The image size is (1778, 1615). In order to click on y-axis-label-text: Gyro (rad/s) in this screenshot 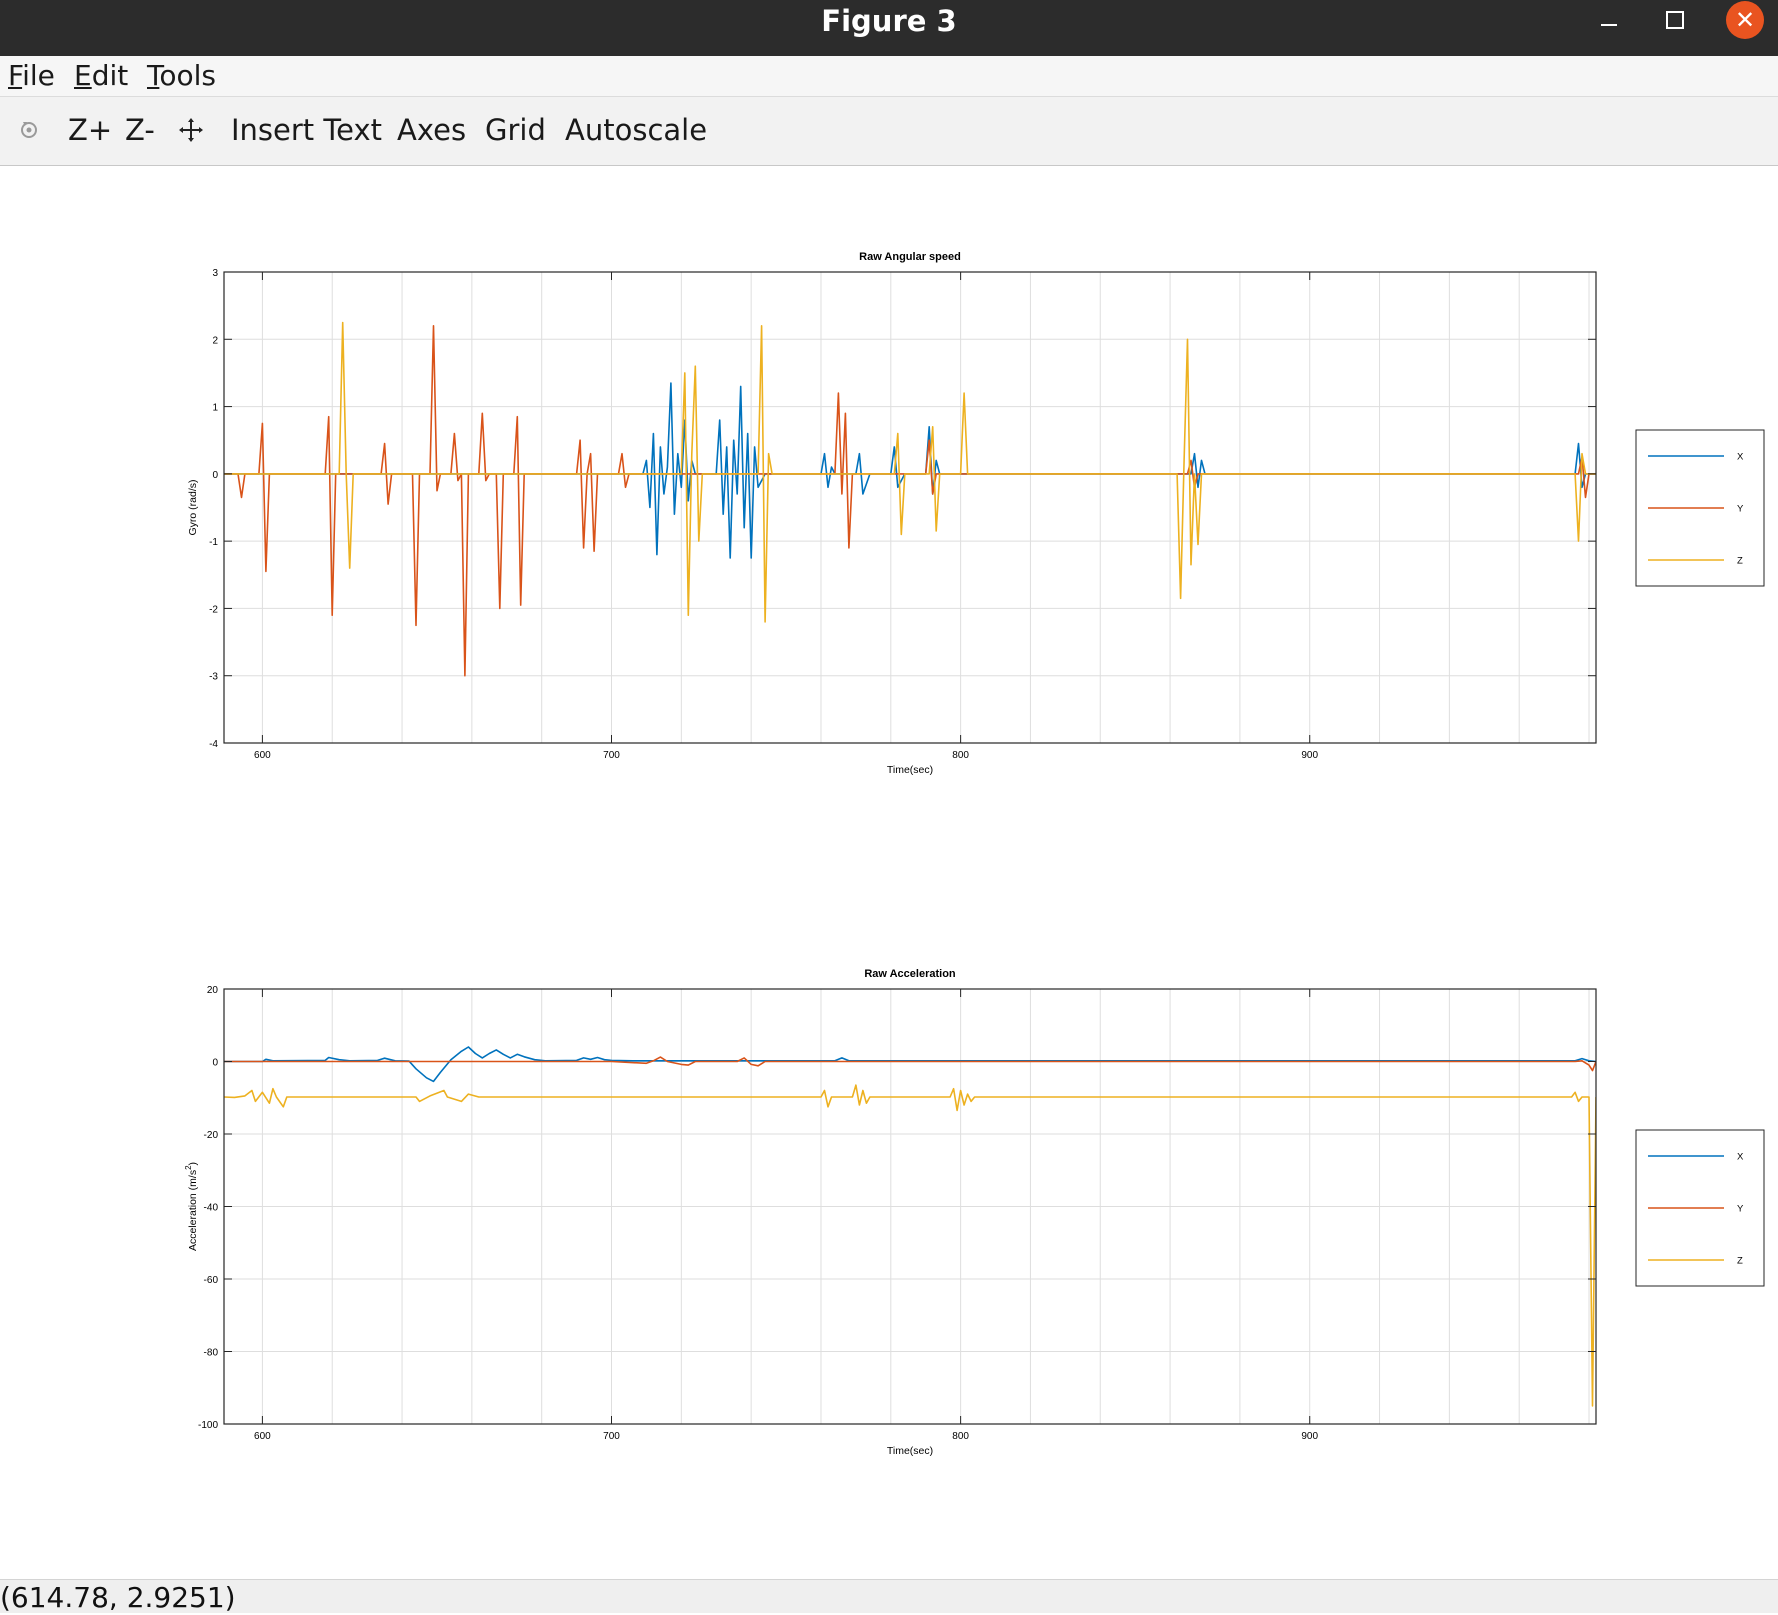, I will do `click(193, 507)`.